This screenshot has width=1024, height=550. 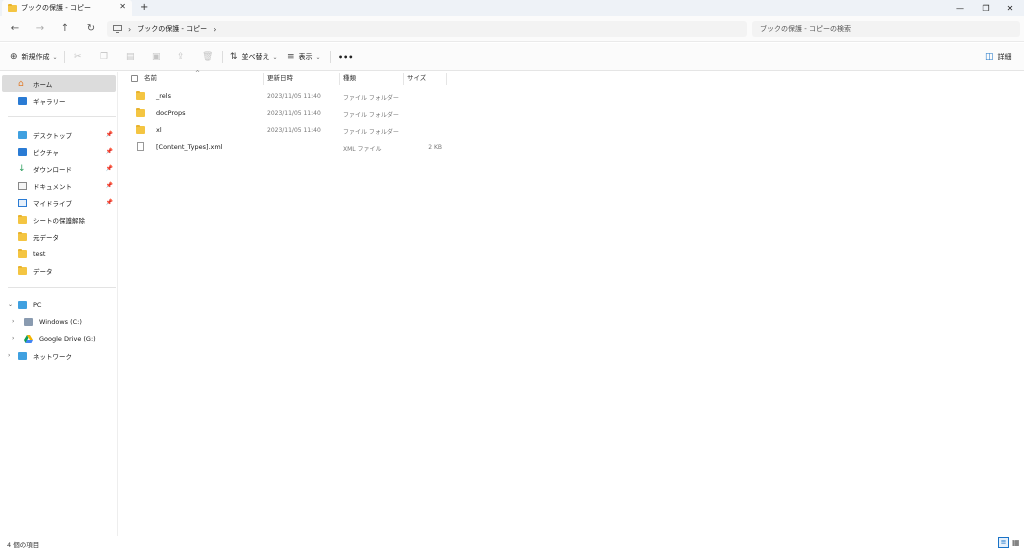 I want to click on copy-button: ❐, so click(x=106, y=57).